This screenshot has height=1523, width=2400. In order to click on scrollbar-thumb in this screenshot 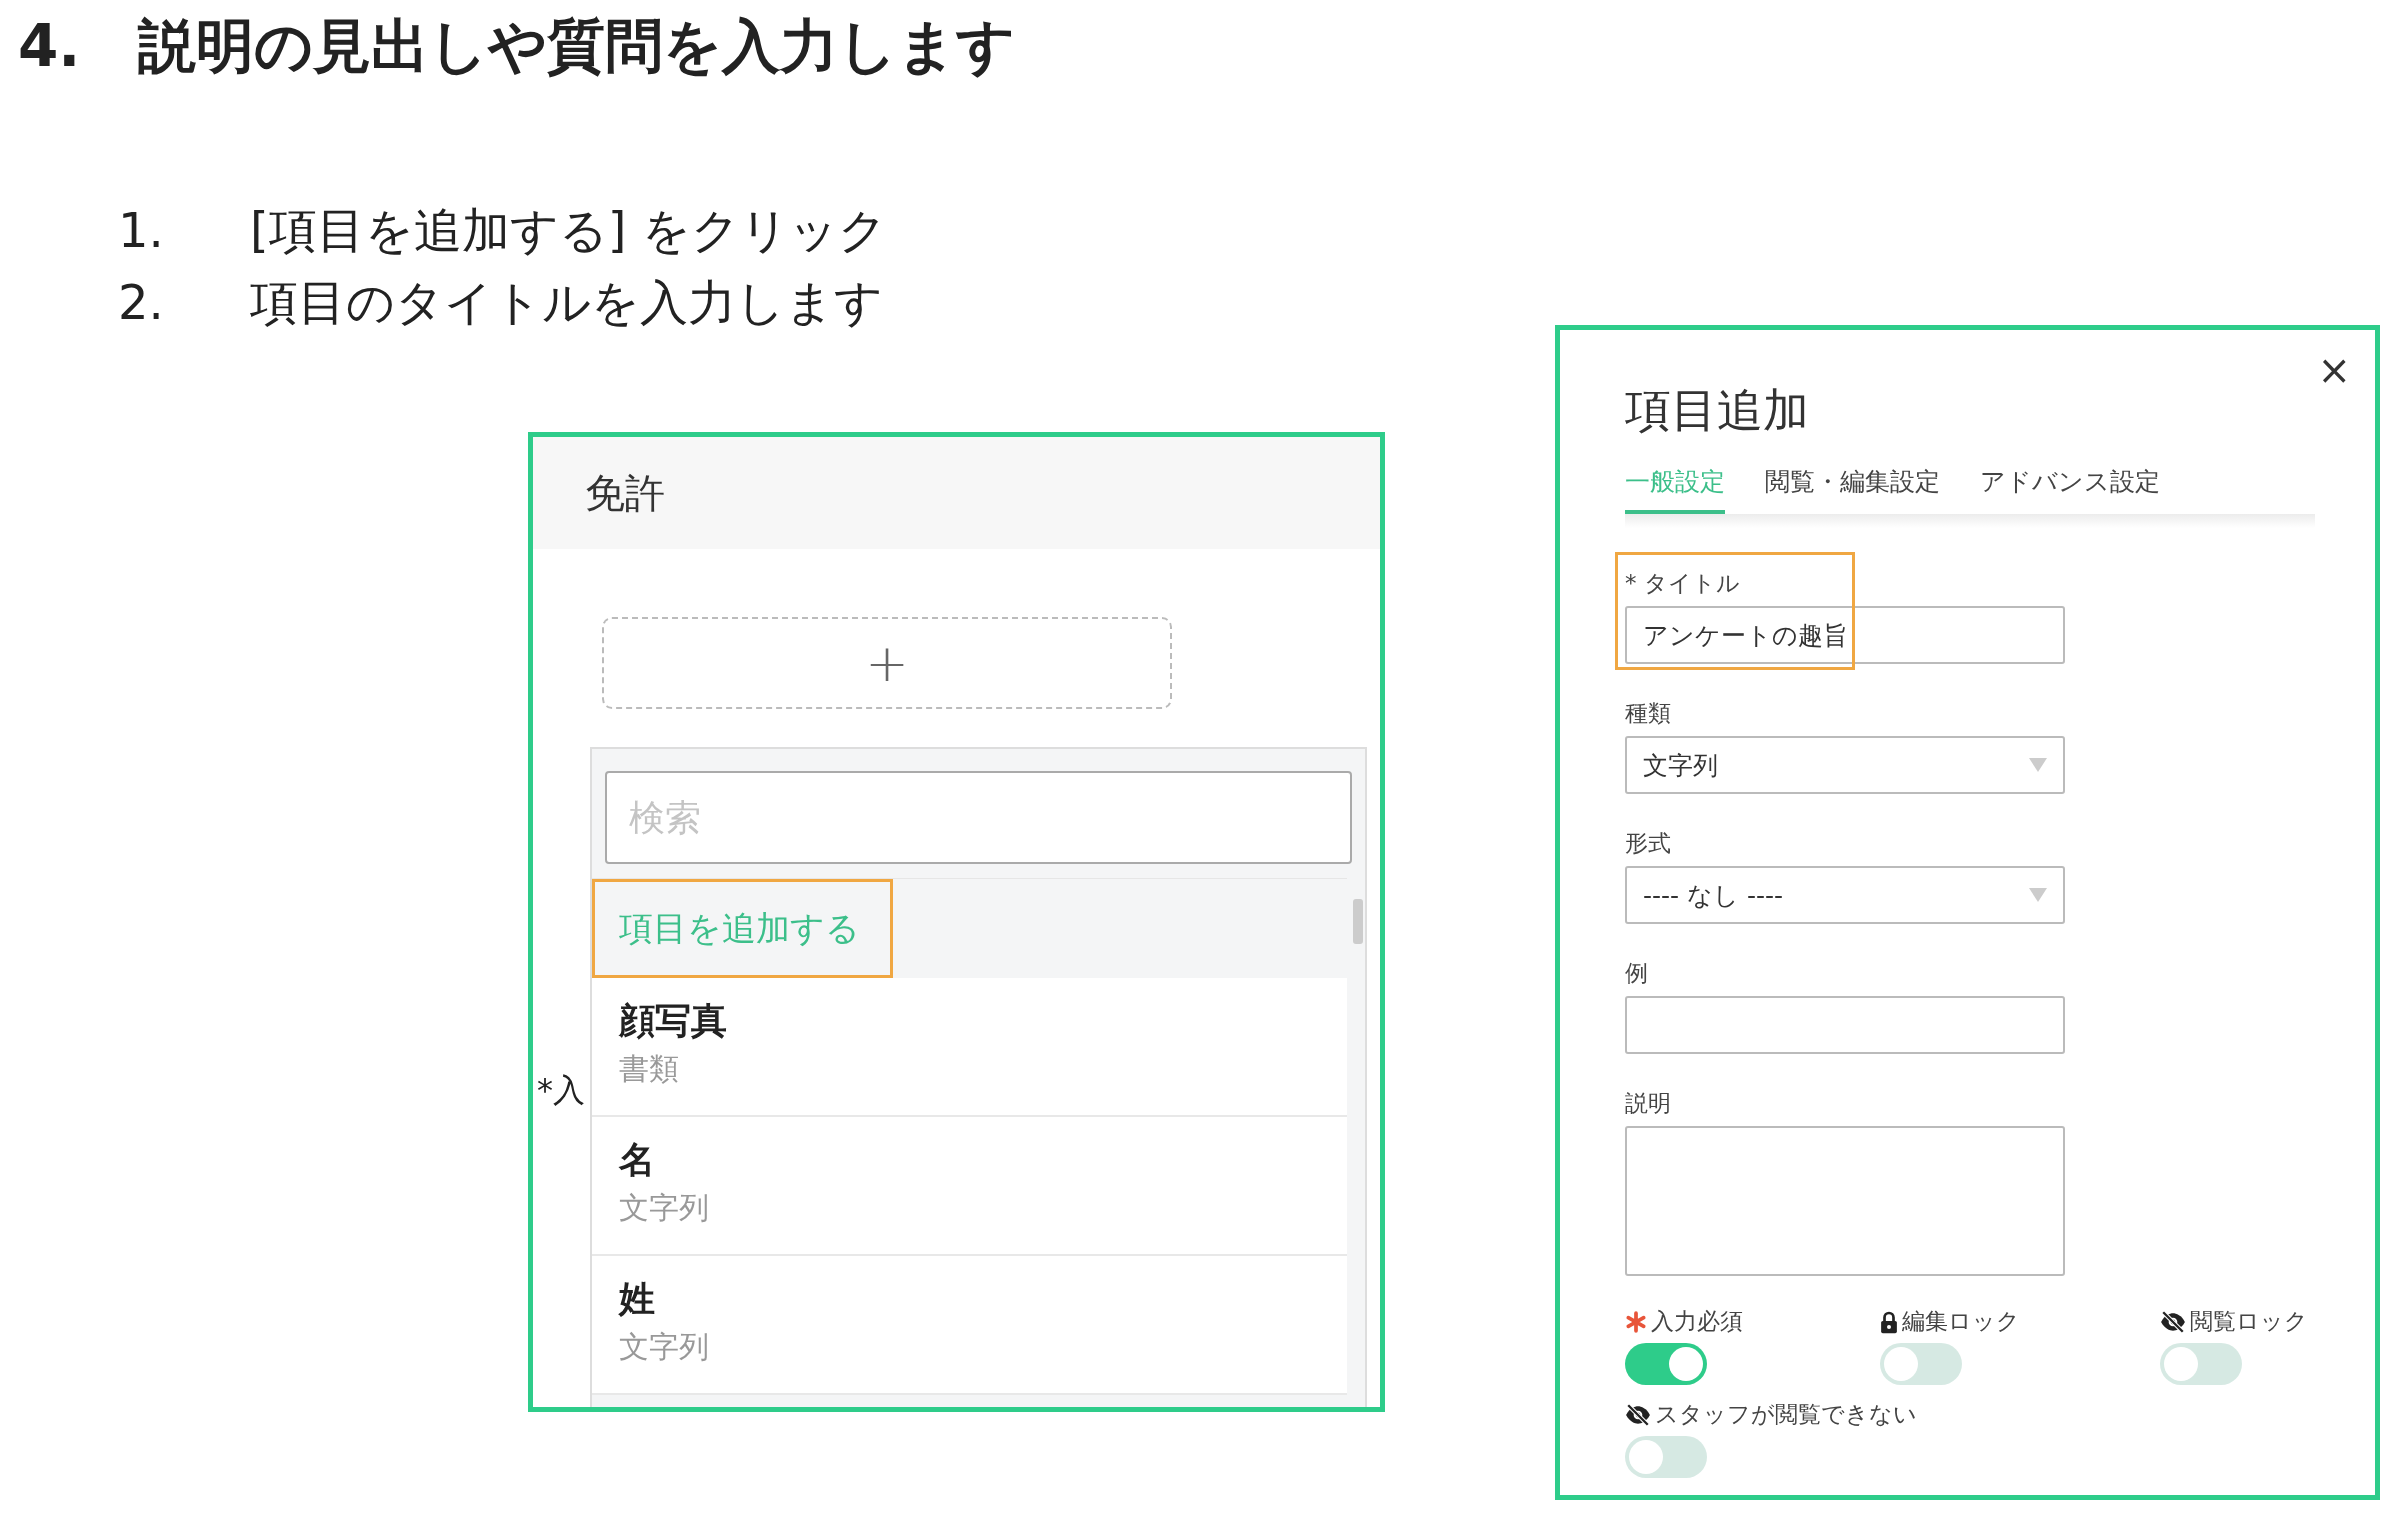, I will do `click(1358, 921)`.